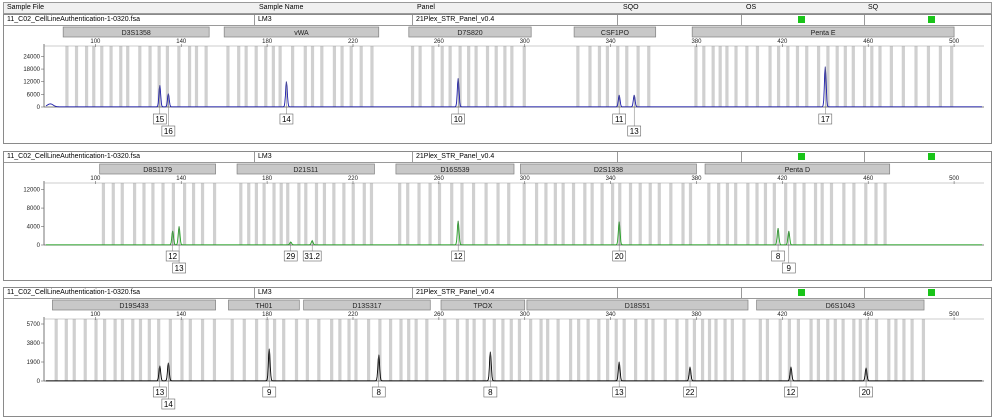 This screenshot has width=1000, height=419. What do you see at coordinates (469, 33) in the screenshot?
I see `locus-label: D7S820` at bounding box center [469, 33].